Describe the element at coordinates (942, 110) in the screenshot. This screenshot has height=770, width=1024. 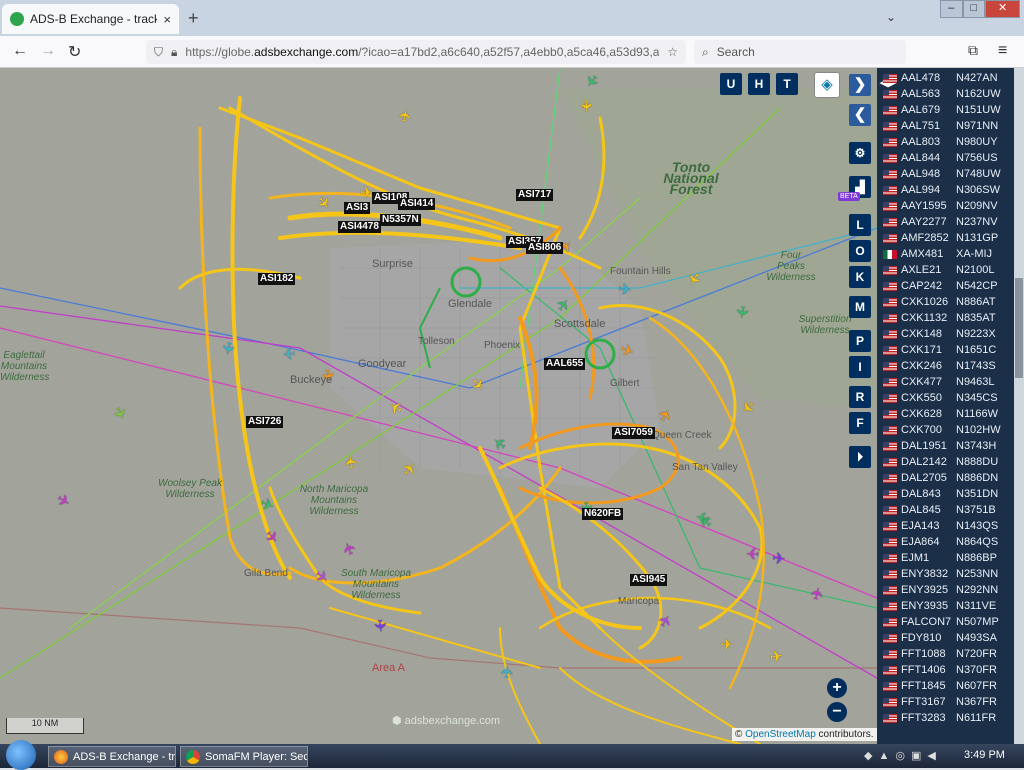
I see `aircraft-list-row: AAL679 N151UW` at that location.